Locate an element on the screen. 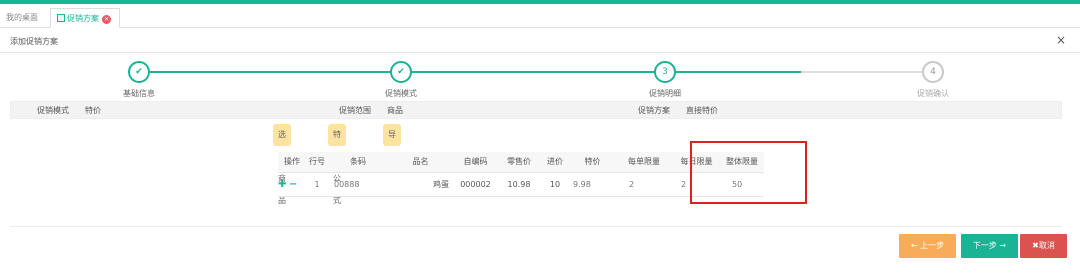 This screenshot has width=1080, height=277. tab-home: 我的桌面 is located at coordinates (22, 18).